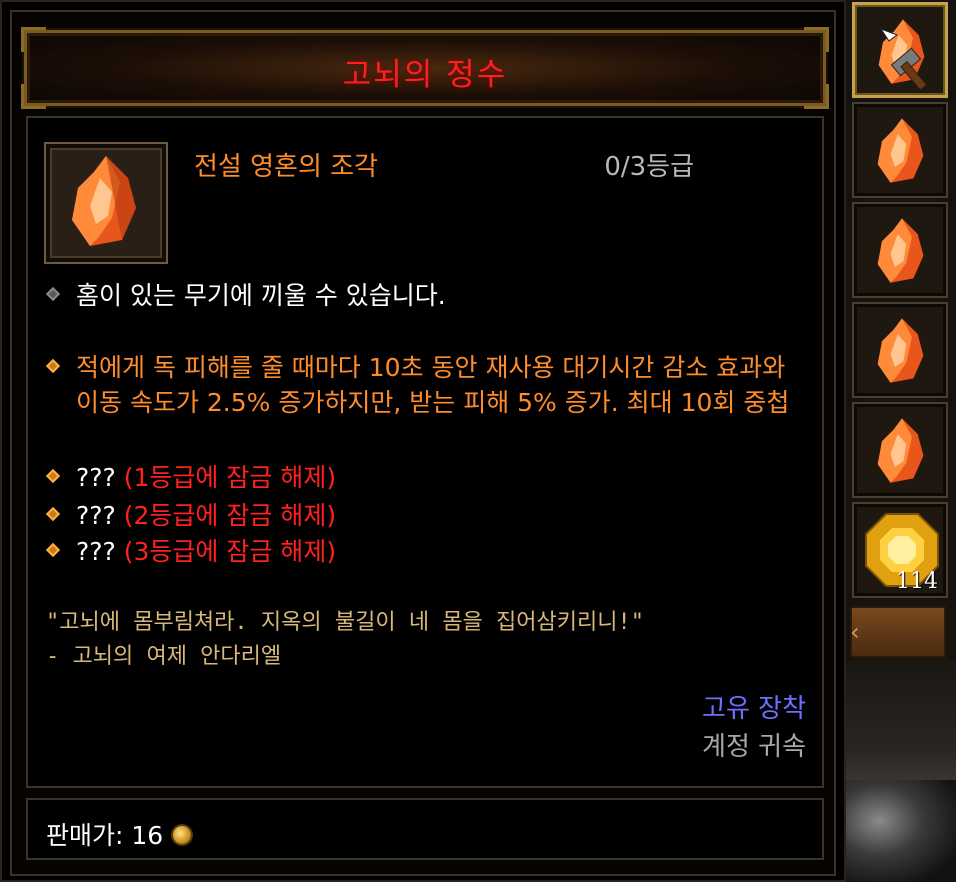 The height and width of the screenshot is (882, 956). I want to click on sell-price: 판매가: 16, so click(119, 834).